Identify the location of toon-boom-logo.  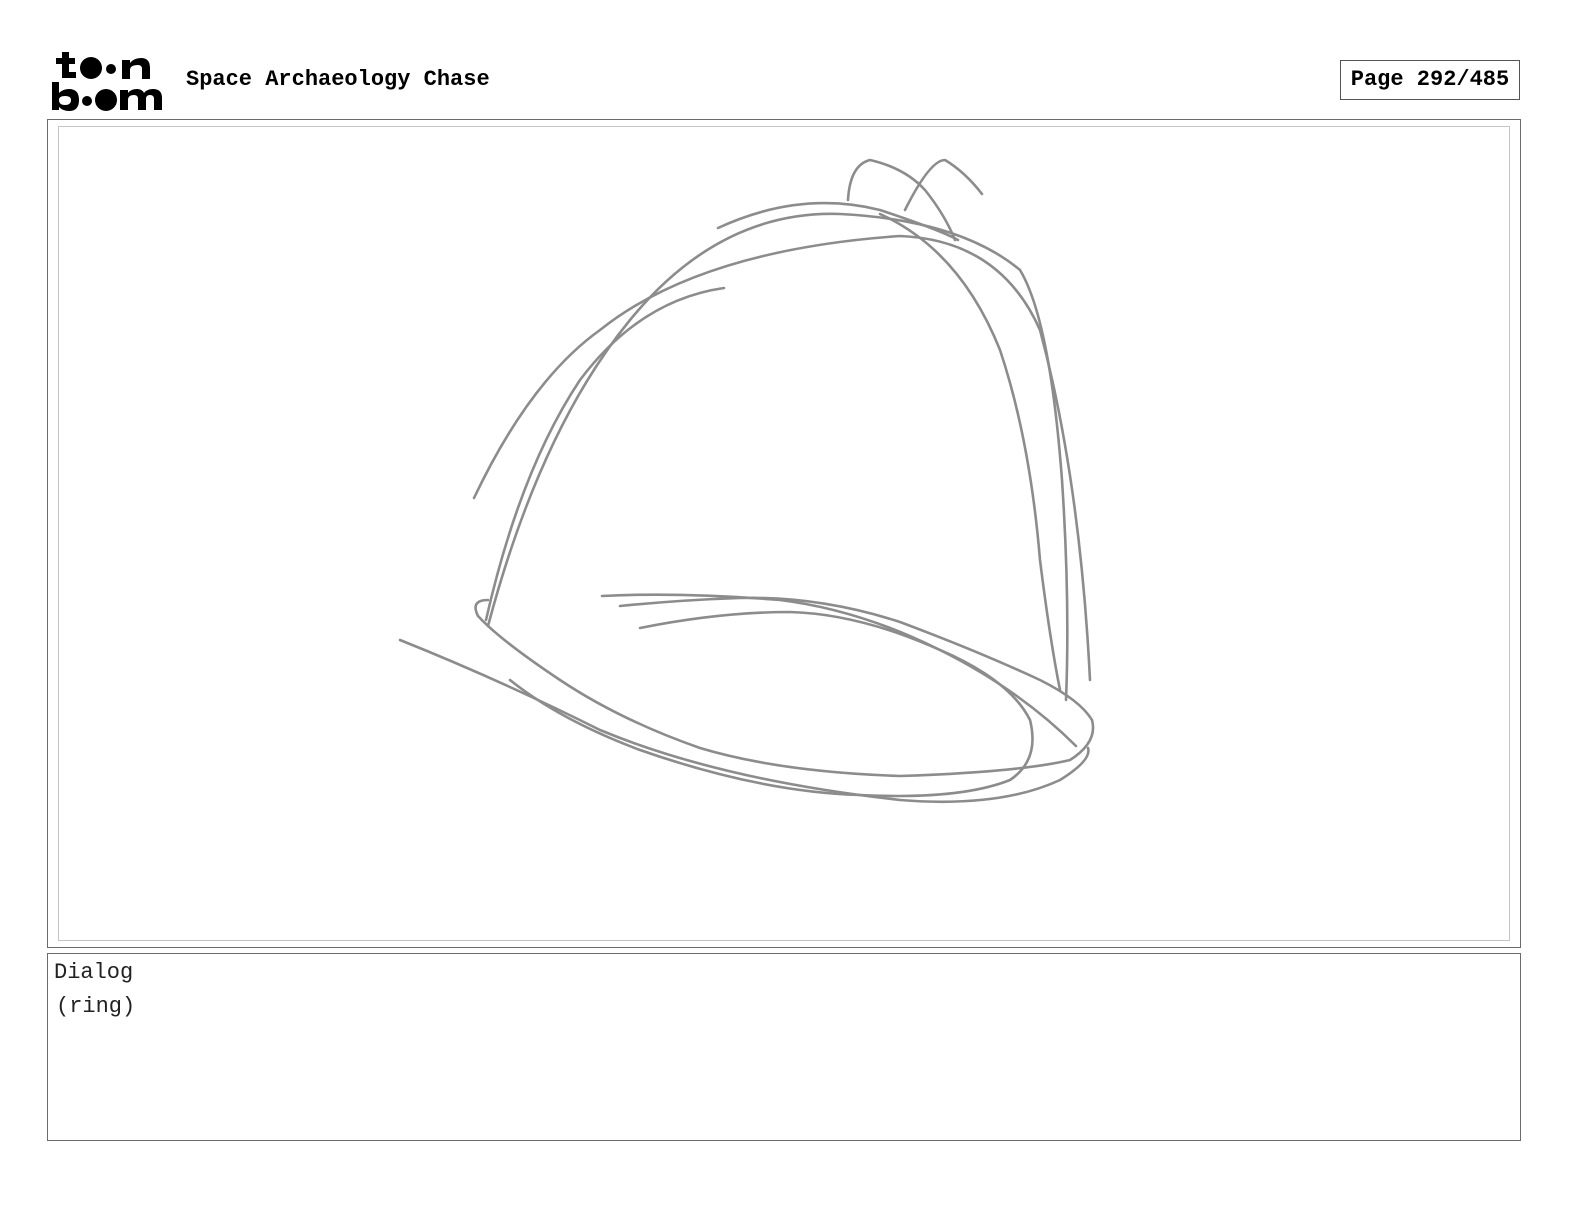
(108, 81).